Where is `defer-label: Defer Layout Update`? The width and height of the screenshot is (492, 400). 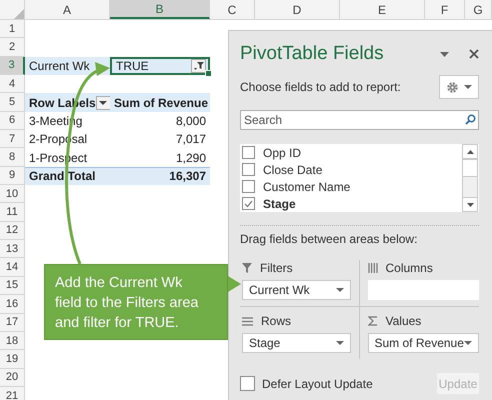 defer-label: Defer Layout Update is located at coordinates (317, 383).